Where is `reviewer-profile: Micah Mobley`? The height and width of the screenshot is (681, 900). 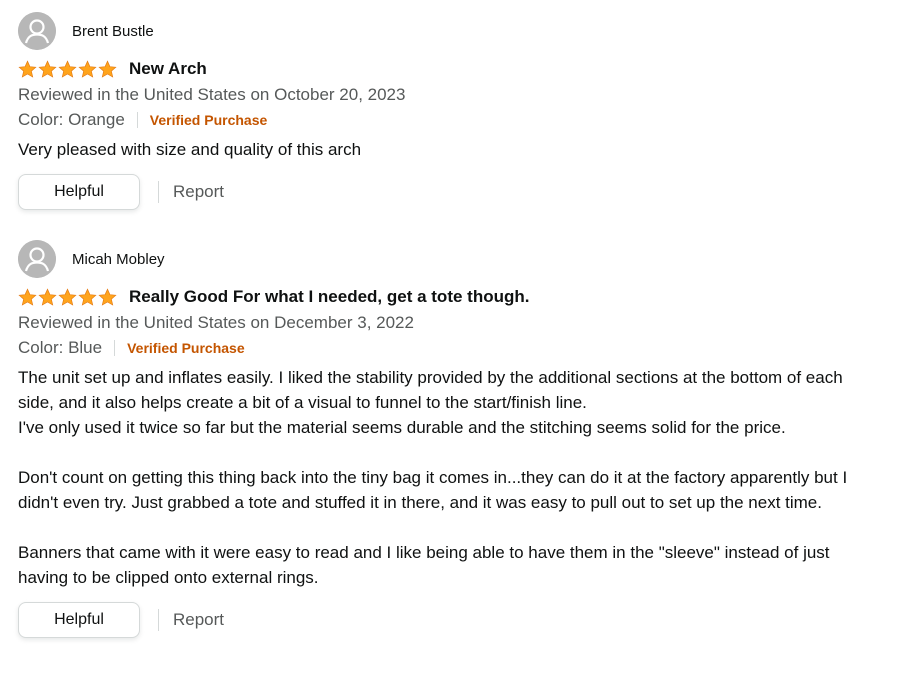
reviewer-profile: Micah Mobley is located at coordinates (448, 259).